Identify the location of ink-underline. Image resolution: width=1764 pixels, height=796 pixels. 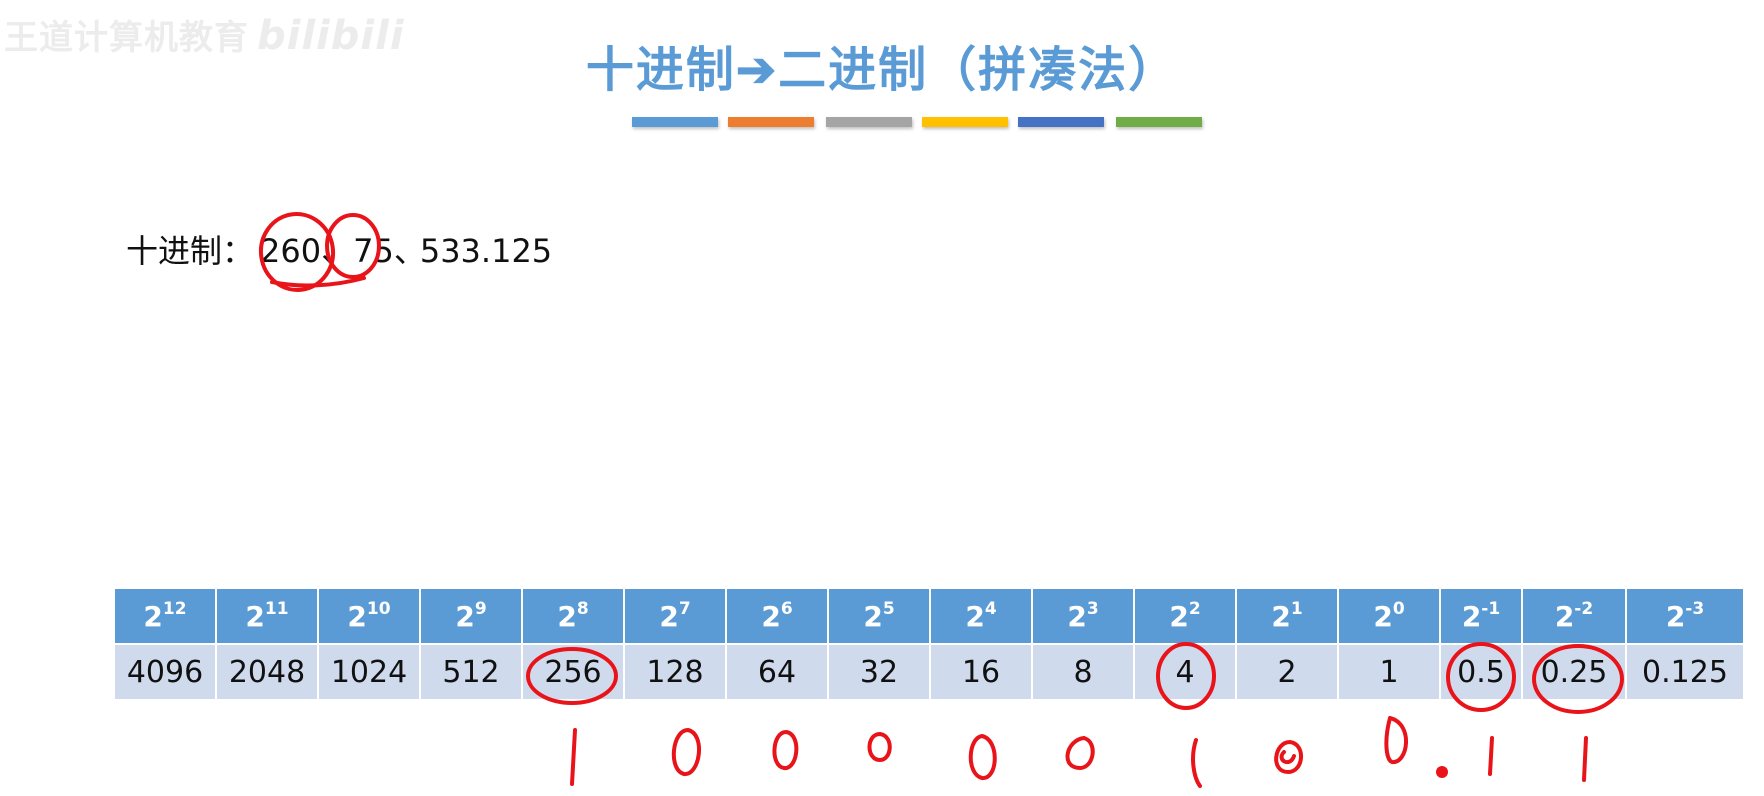
(318, 282).